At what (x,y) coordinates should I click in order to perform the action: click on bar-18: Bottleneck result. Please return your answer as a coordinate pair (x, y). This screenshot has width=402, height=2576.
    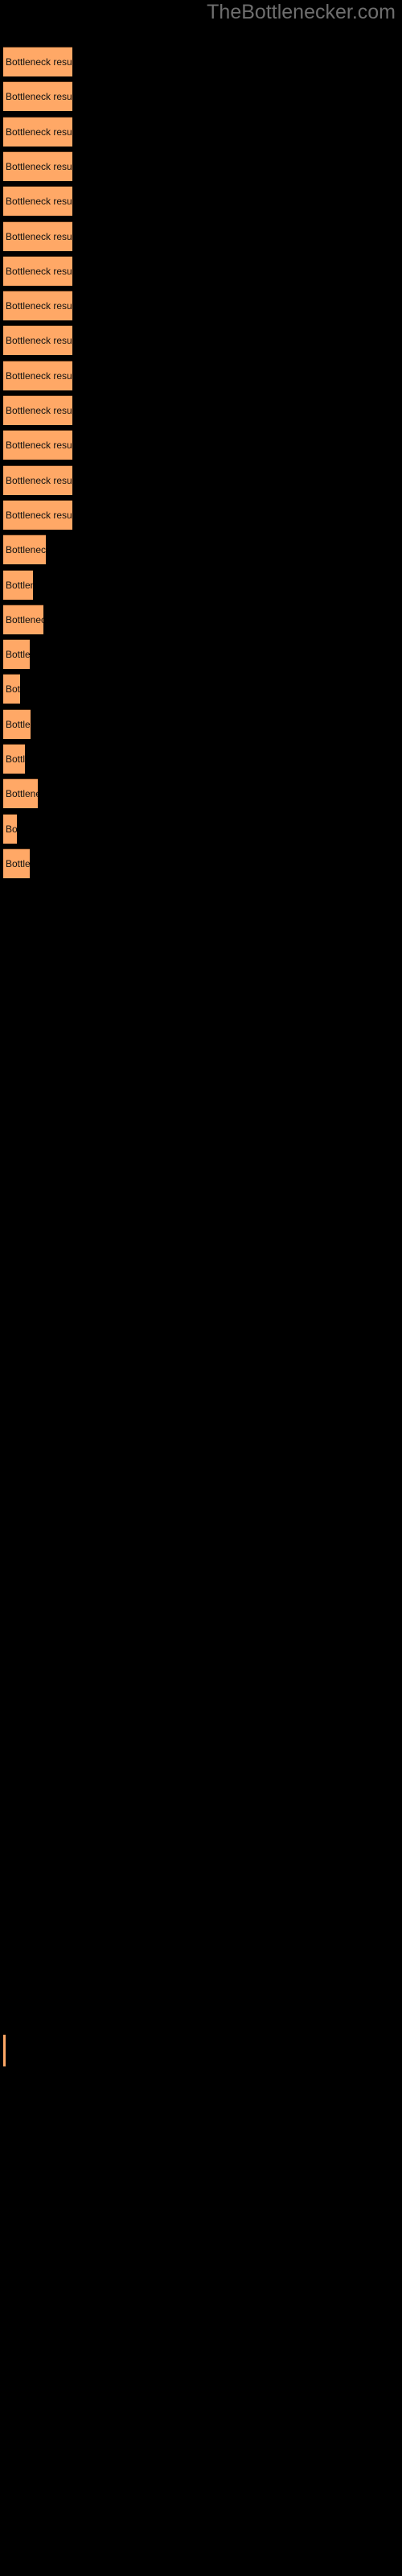
    Looking at the image, I should click on (16, 654).